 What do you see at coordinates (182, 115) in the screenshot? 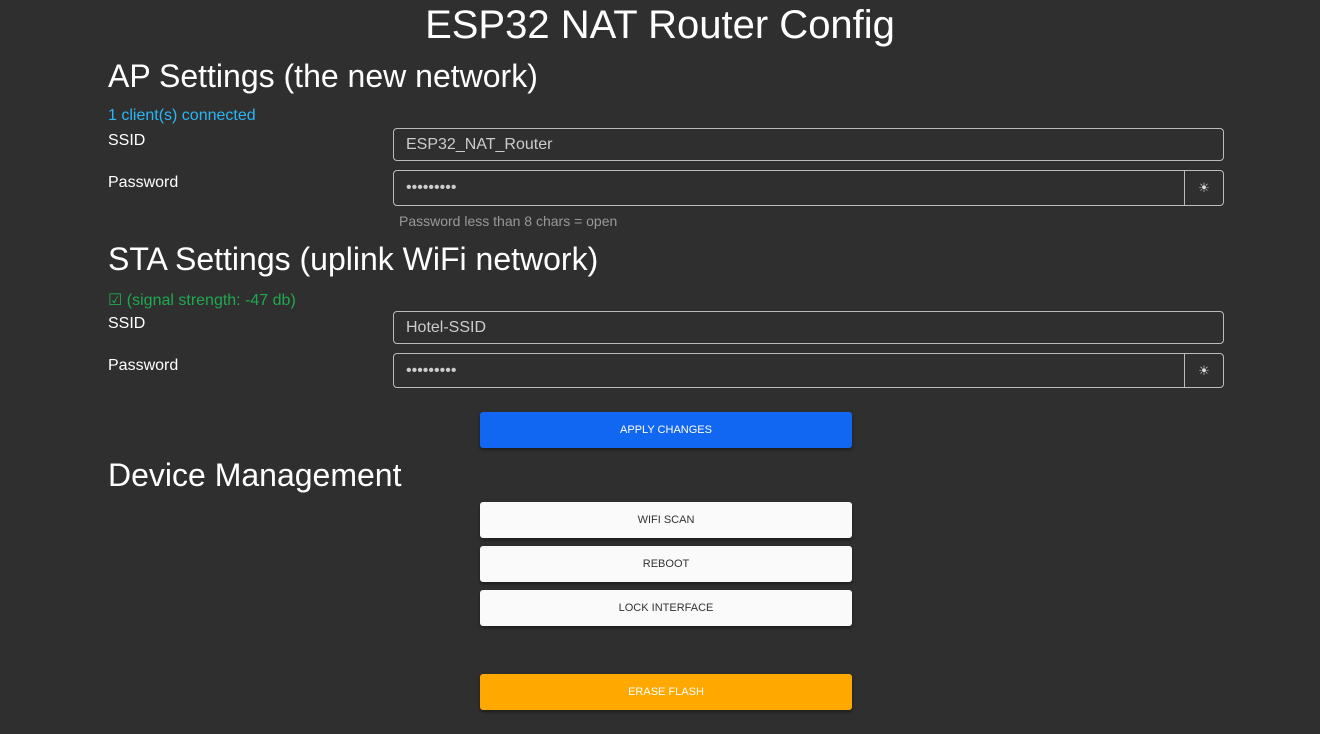
I see `ap-client-status: 1 client(s) connected` at bounding box center [182, 115].